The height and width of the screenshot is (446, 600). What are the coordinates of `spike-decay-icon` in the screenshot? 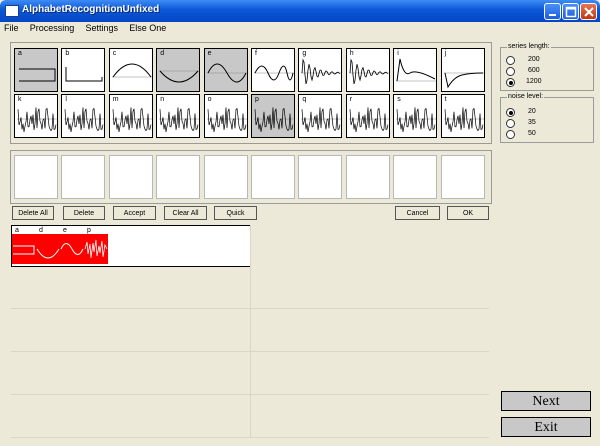 It's located at (416, 70).